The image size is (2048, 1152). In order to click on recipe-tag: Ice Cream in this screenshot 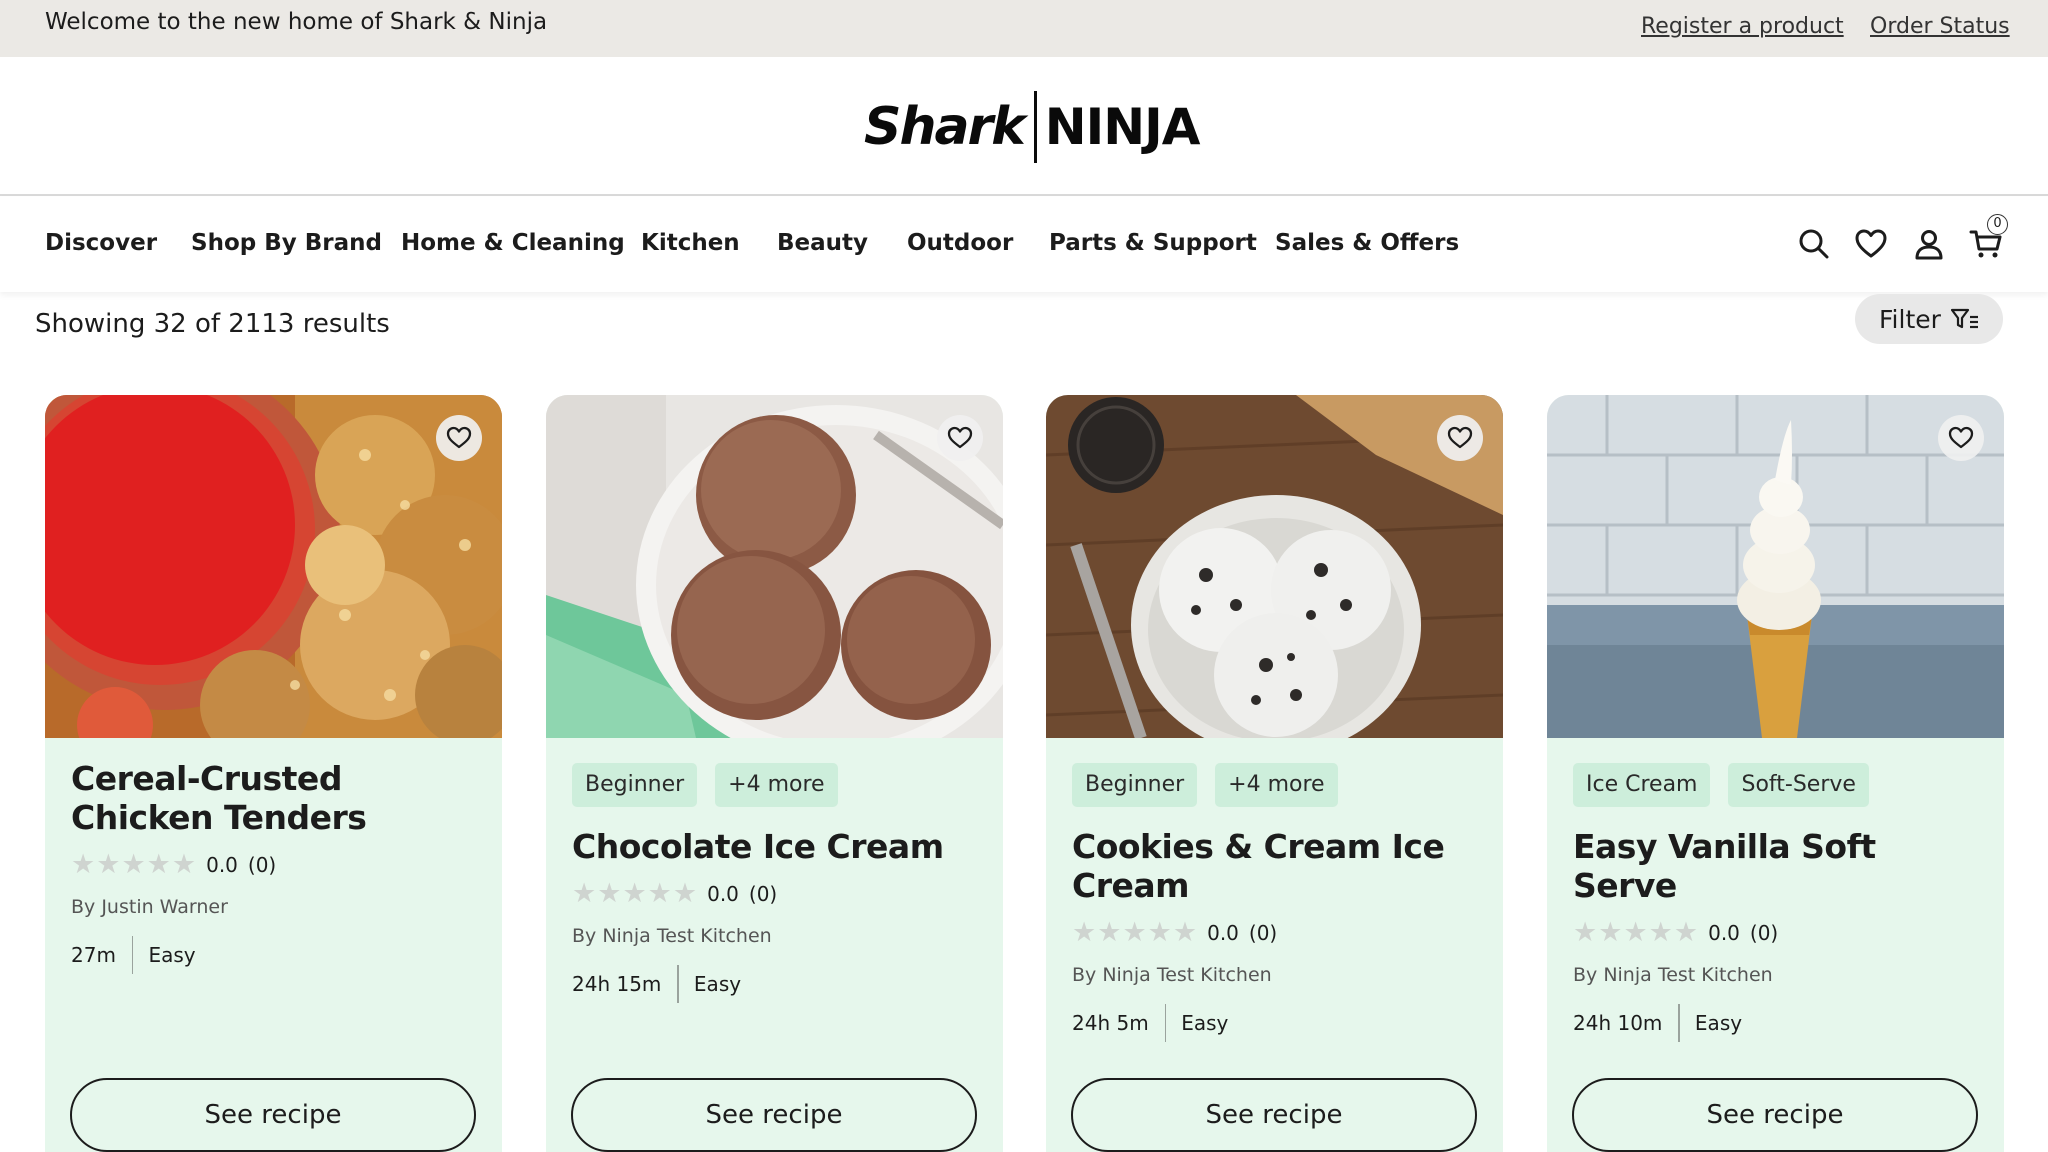, I will do `click(1642, 785)`.